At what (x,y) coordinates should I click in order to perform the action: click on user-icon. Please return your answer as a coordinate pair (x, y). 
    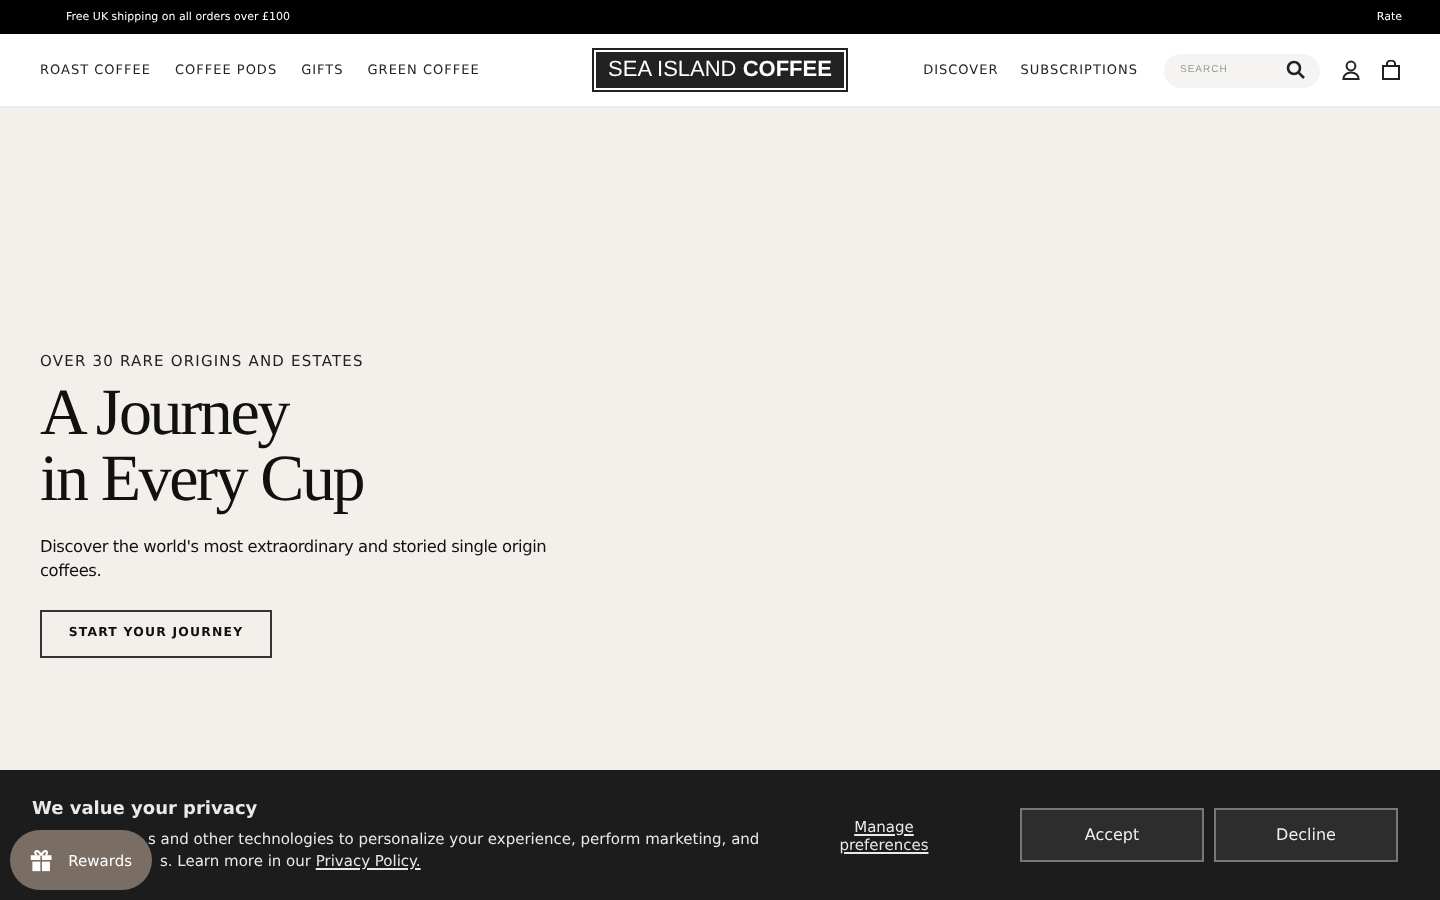
    Looking at the image, I should click on (1350, 70).